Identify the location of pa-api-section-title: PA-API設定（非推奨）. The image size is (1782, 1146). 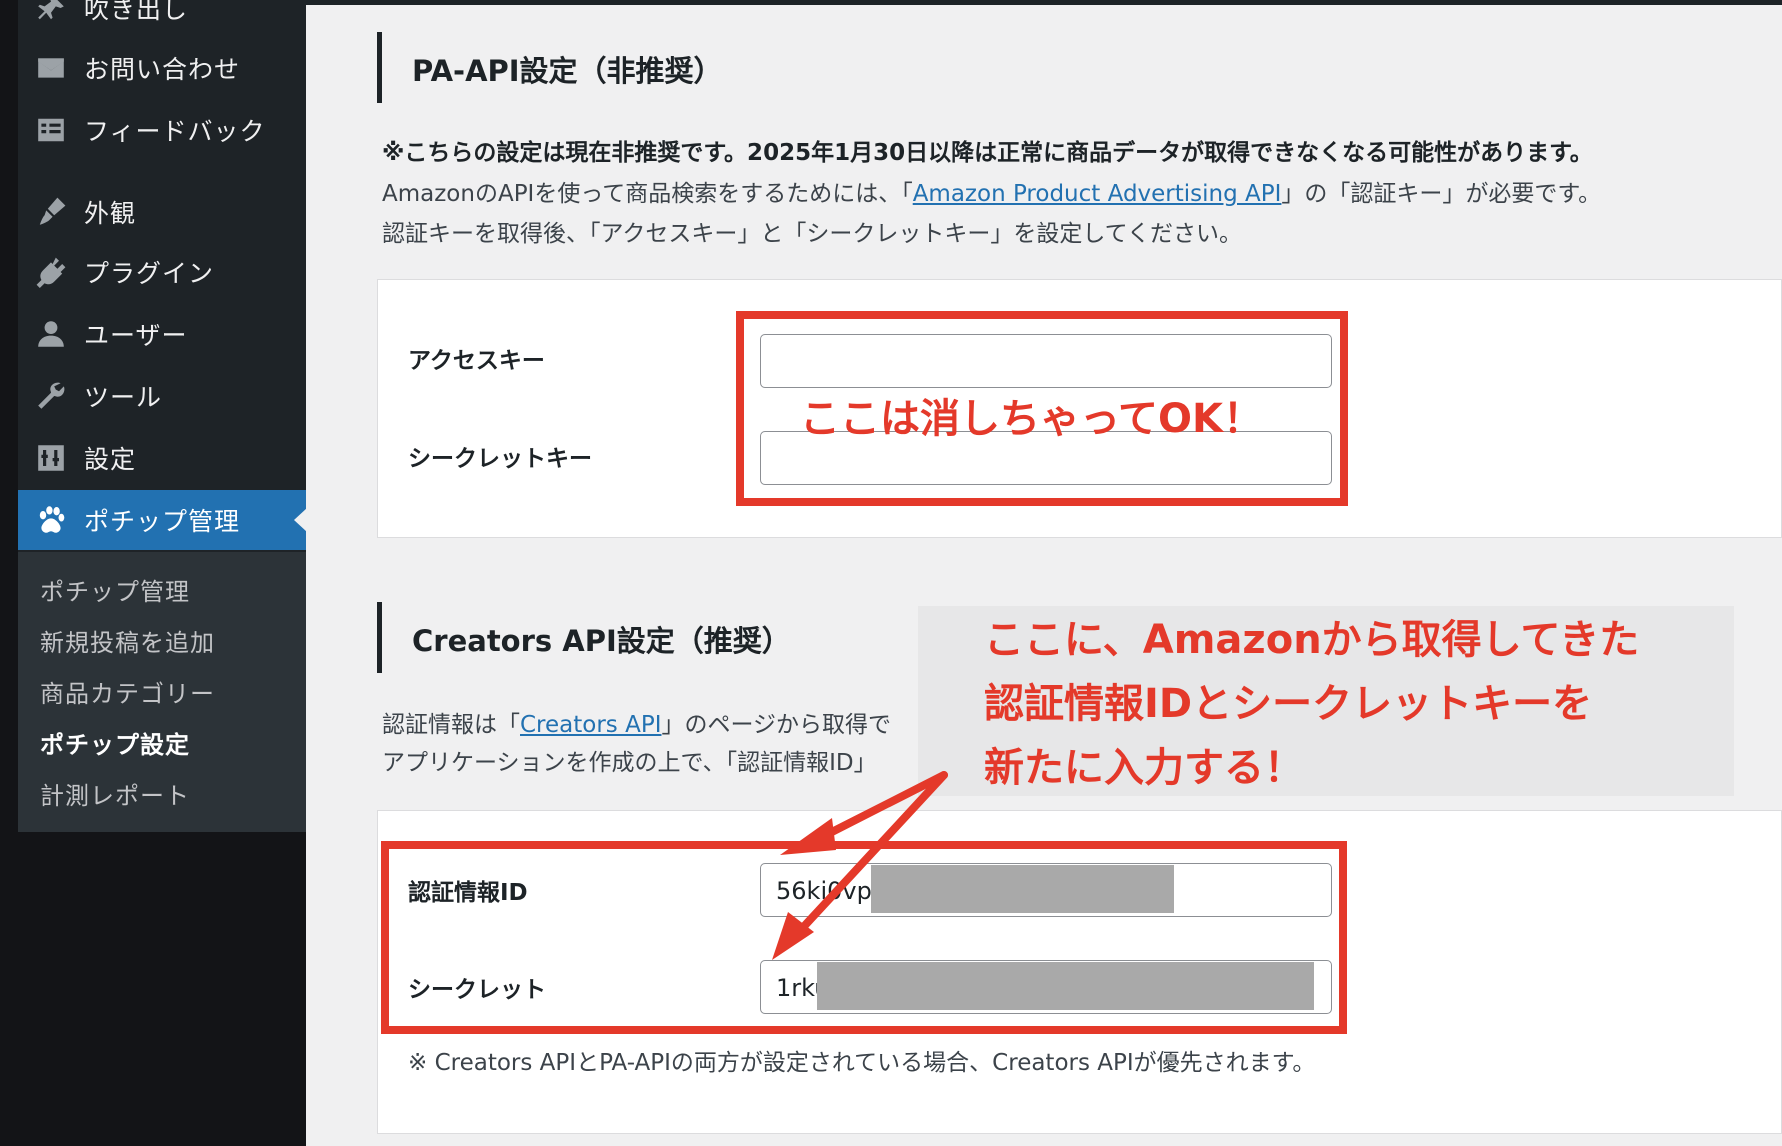
(567, 71).